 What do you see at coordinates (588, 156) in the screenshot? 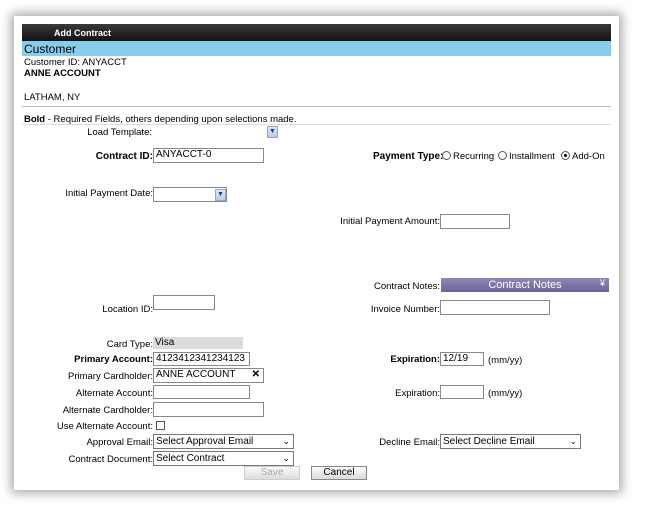
I see `payment-type-addon-label: Add-On` at bounding box center [588, 156].